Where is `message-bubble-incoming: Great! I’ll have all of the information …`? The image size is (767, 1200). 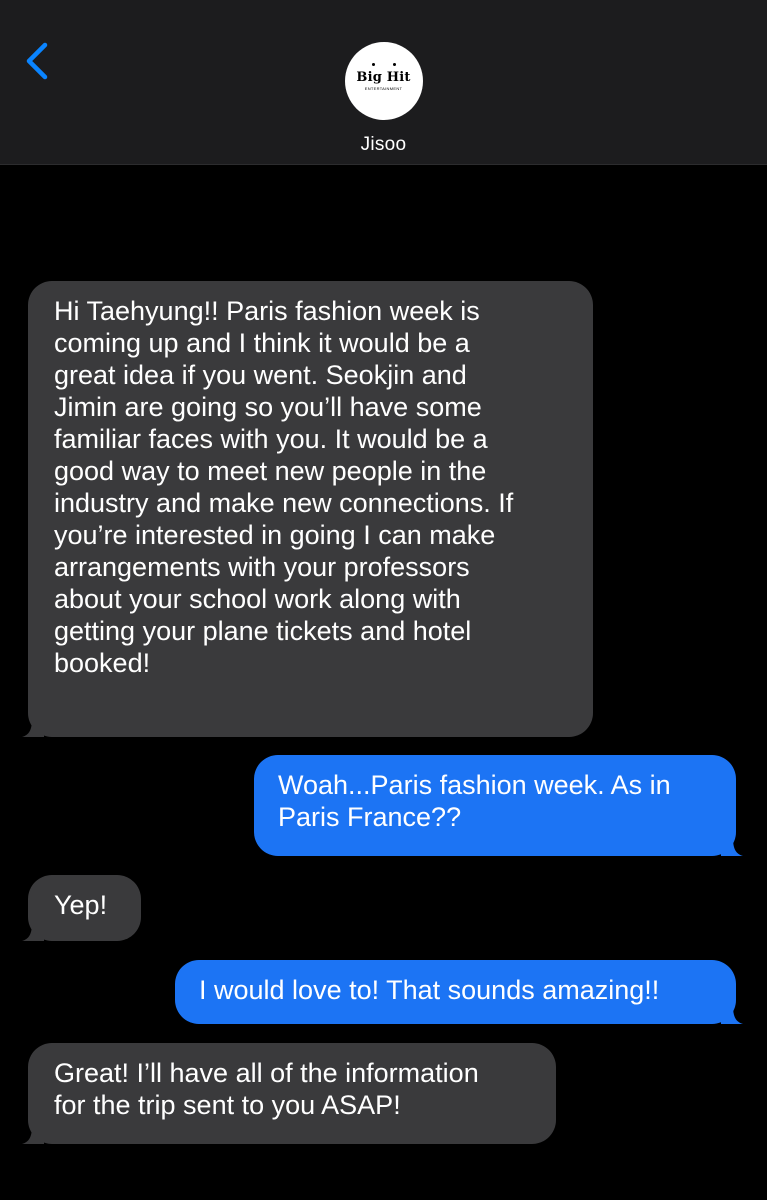 message-bubble-incoming: Great! I’ll have all of the information … is located at coordinates (289, 1093).